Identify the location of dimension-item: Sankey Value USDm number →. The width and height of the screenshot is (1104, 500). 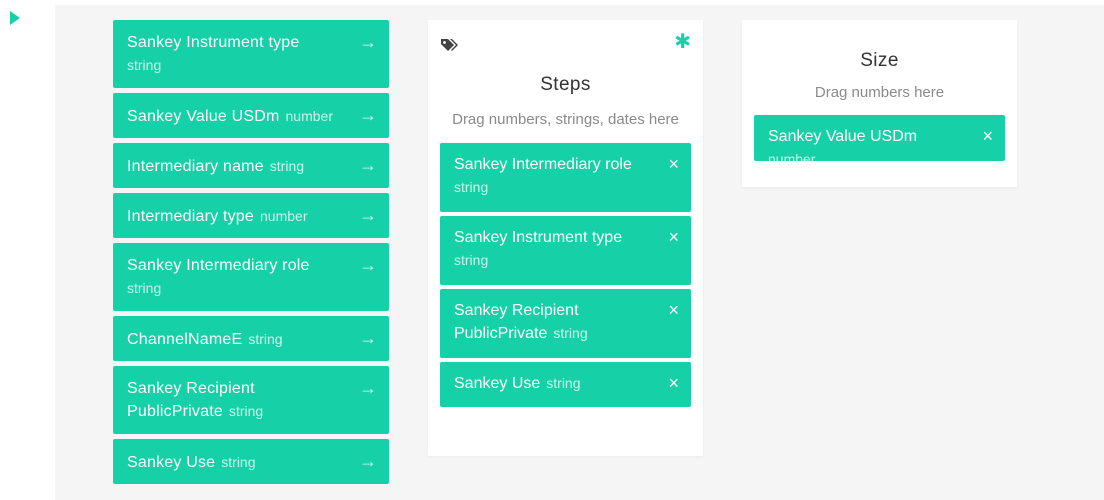
(251, 115).